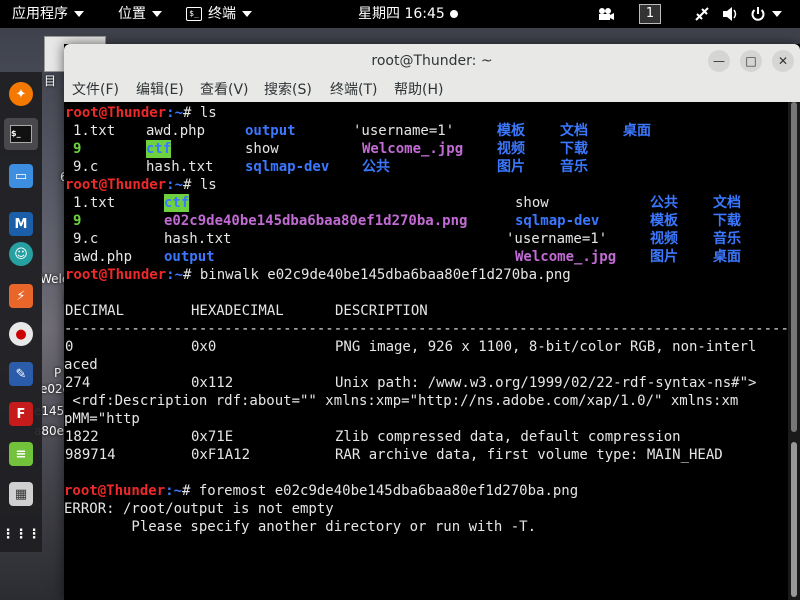 The width and height of the screenshot is (800, 600). I want to click on menu-help: 帮助(H), so click(418, 90).